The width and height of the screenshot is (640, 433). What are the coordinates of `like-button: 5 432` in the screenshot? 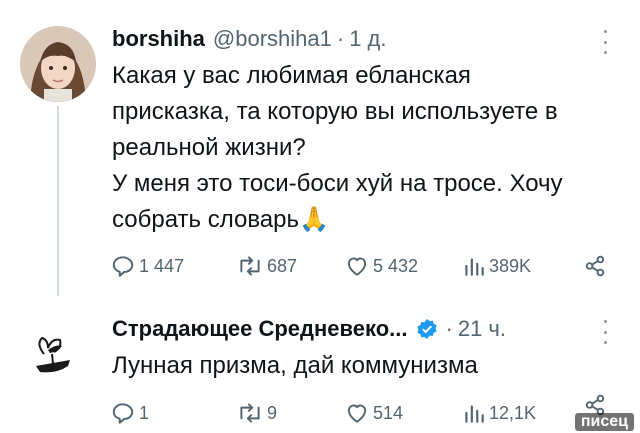 It's located at (381, 266).